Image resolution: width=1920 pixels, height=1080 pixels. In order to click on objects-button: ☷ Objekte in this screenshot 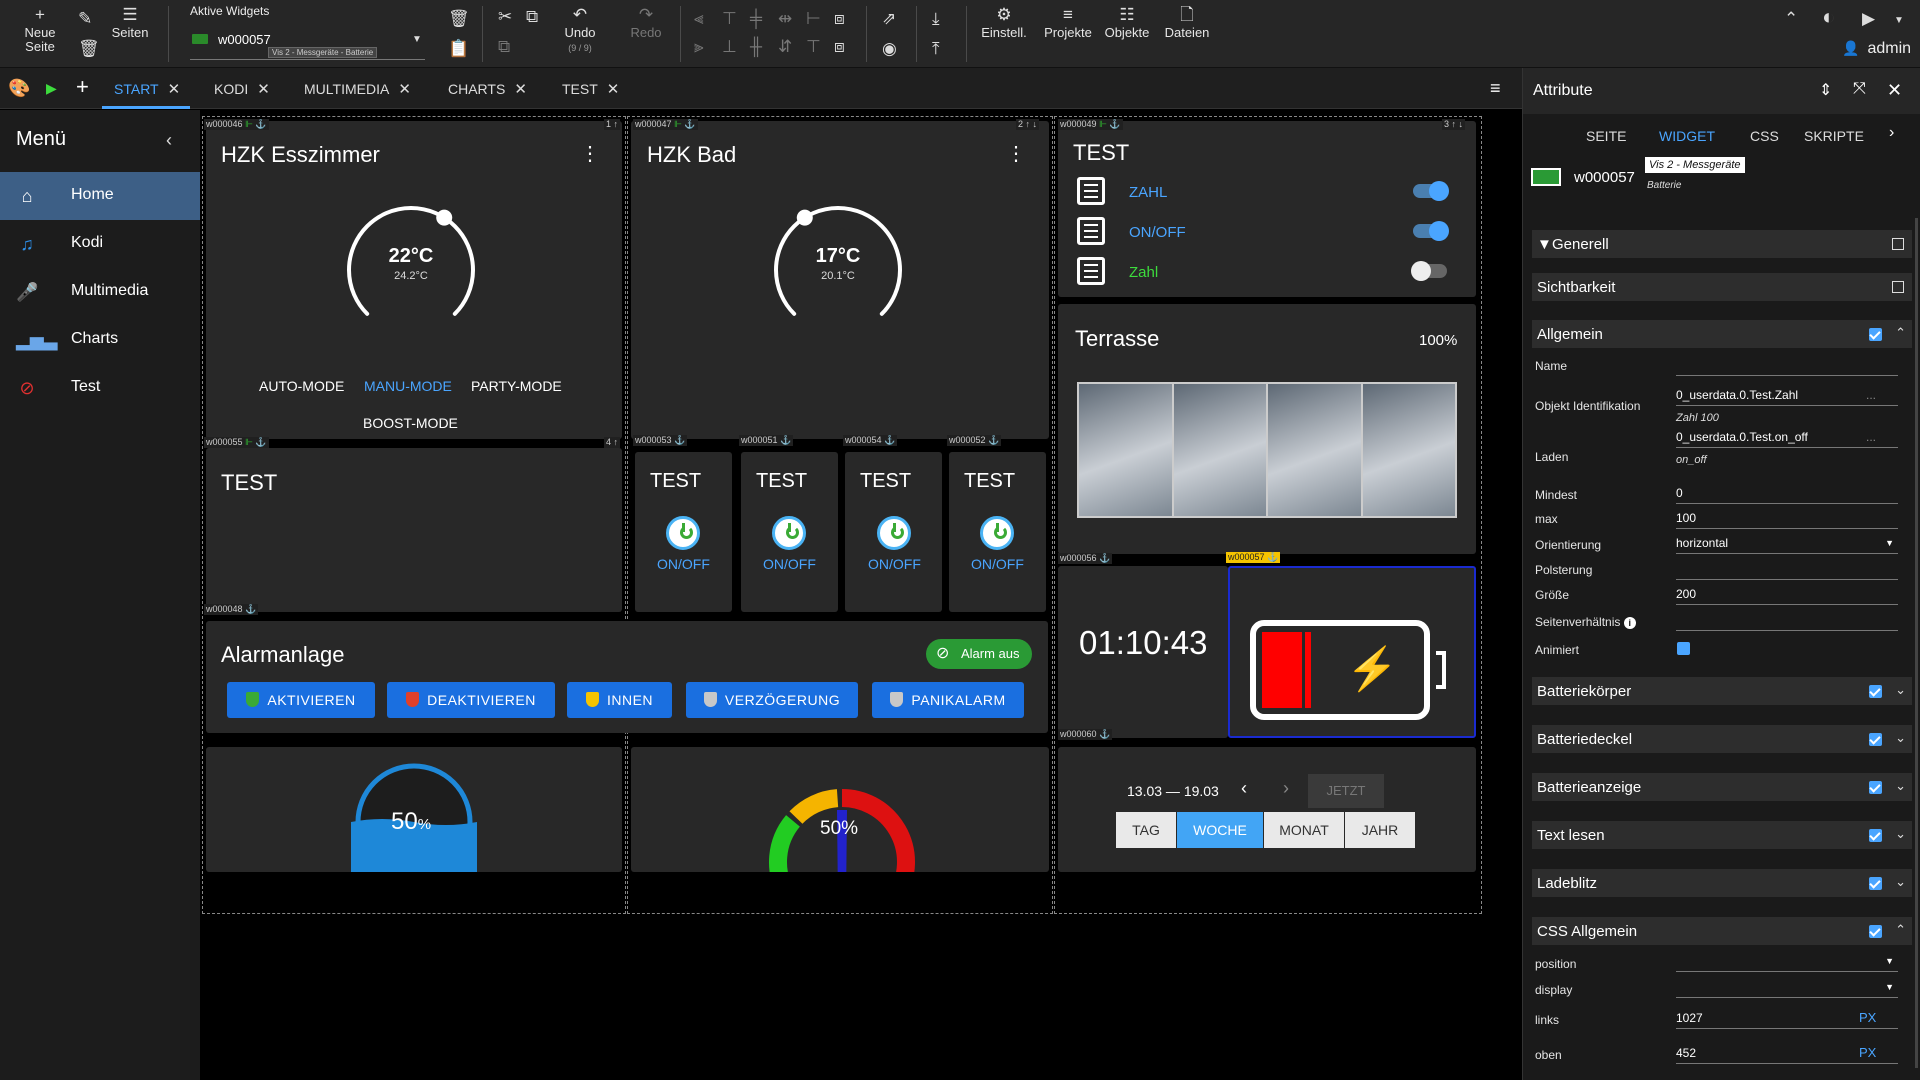, I will do `click(1127, 23)`.